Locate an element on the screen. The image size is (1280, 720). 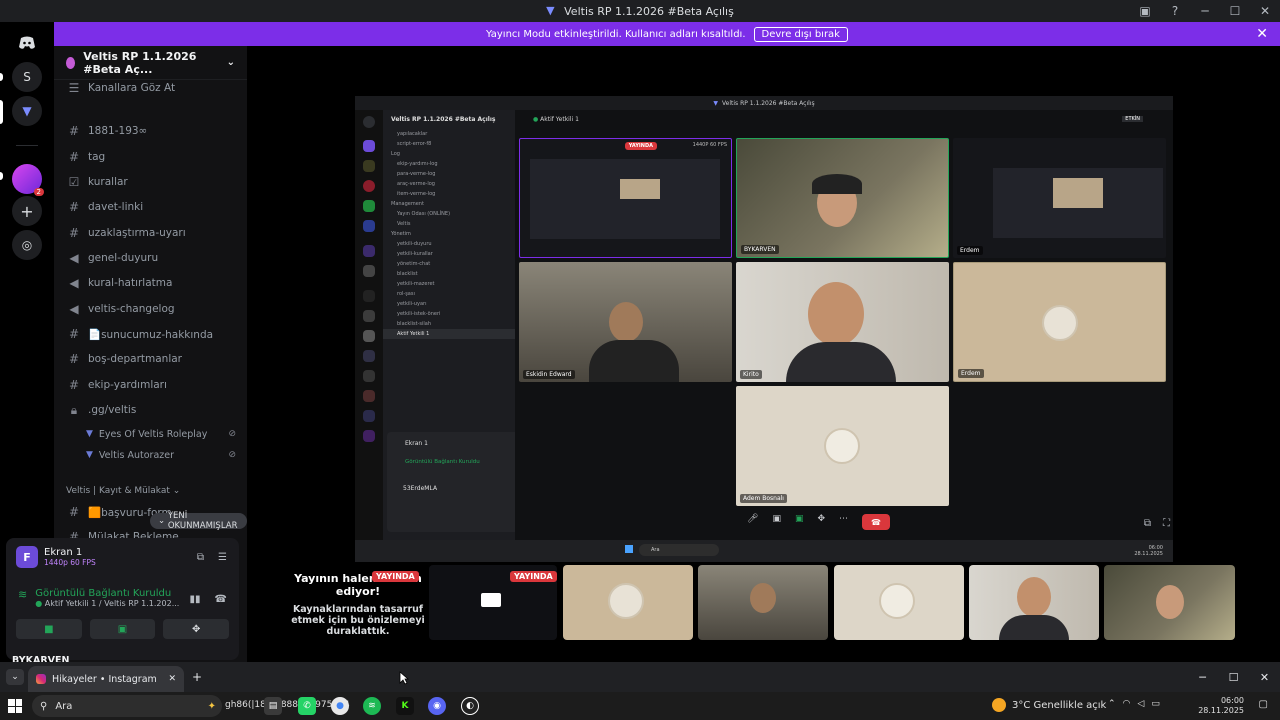
channel-veltis-changelog: ◀ veltis-changelog is located at coordinates (120, 309).